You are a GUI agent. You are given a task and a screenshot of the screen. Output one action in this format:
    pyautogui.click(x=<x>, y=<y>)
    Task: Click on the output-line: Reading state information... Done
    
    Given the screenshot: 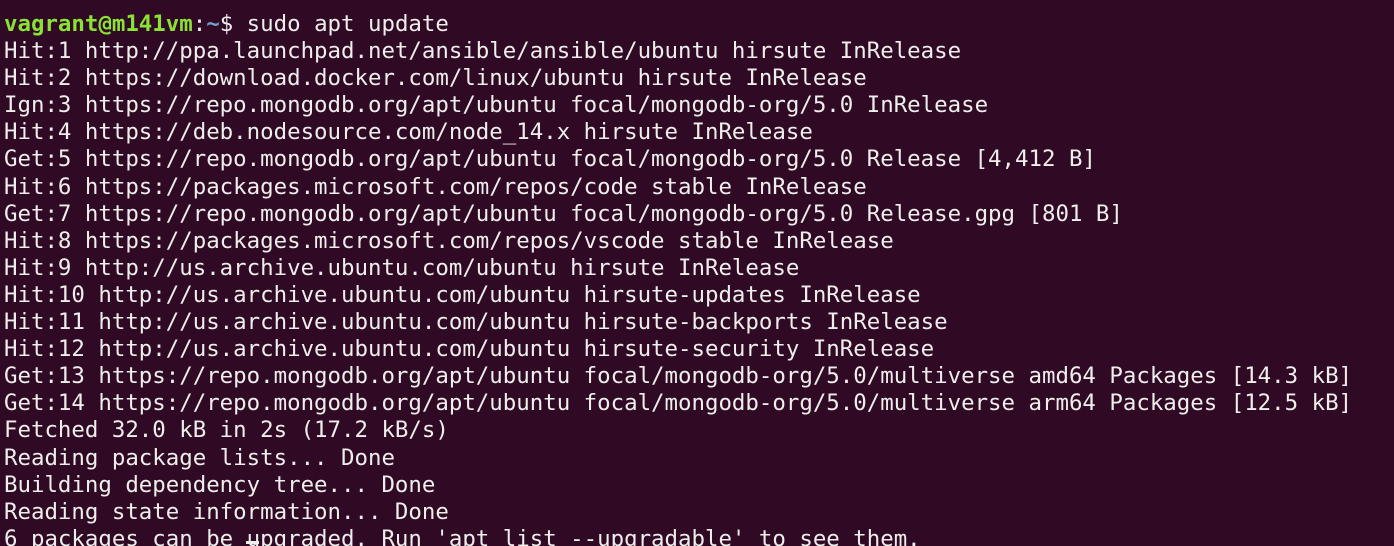 What is the action you would take?
    pyautogui.click(x=226, y=511)
    